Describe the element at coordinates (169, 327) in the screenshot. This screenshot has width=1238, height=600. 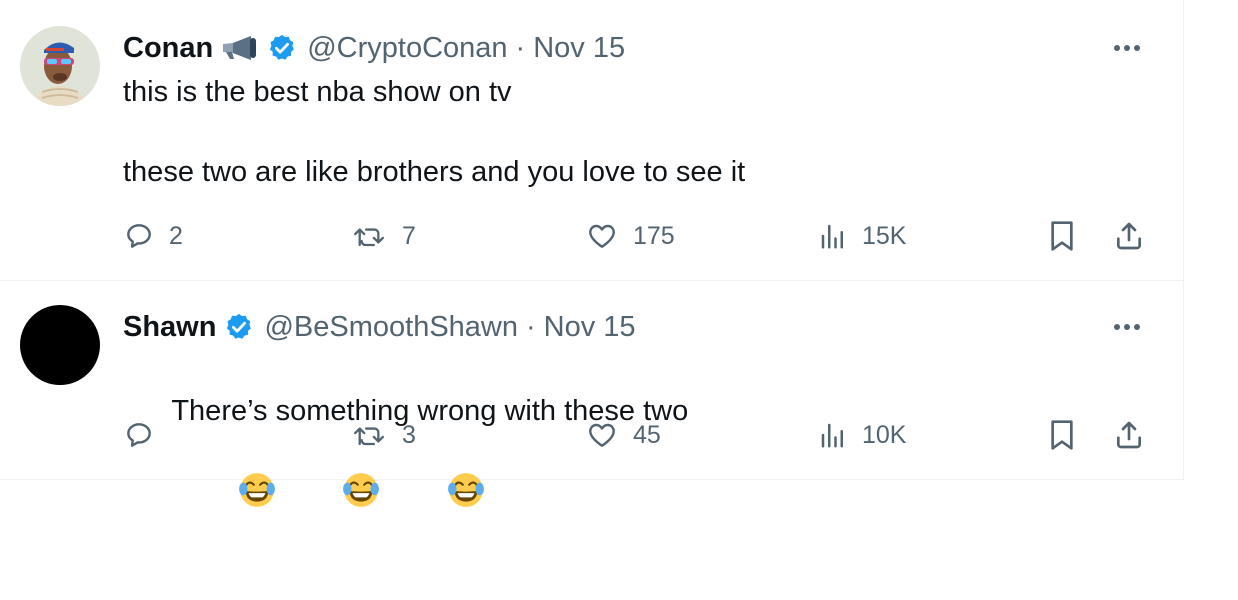
I see `display-name: Shawn` at that location.